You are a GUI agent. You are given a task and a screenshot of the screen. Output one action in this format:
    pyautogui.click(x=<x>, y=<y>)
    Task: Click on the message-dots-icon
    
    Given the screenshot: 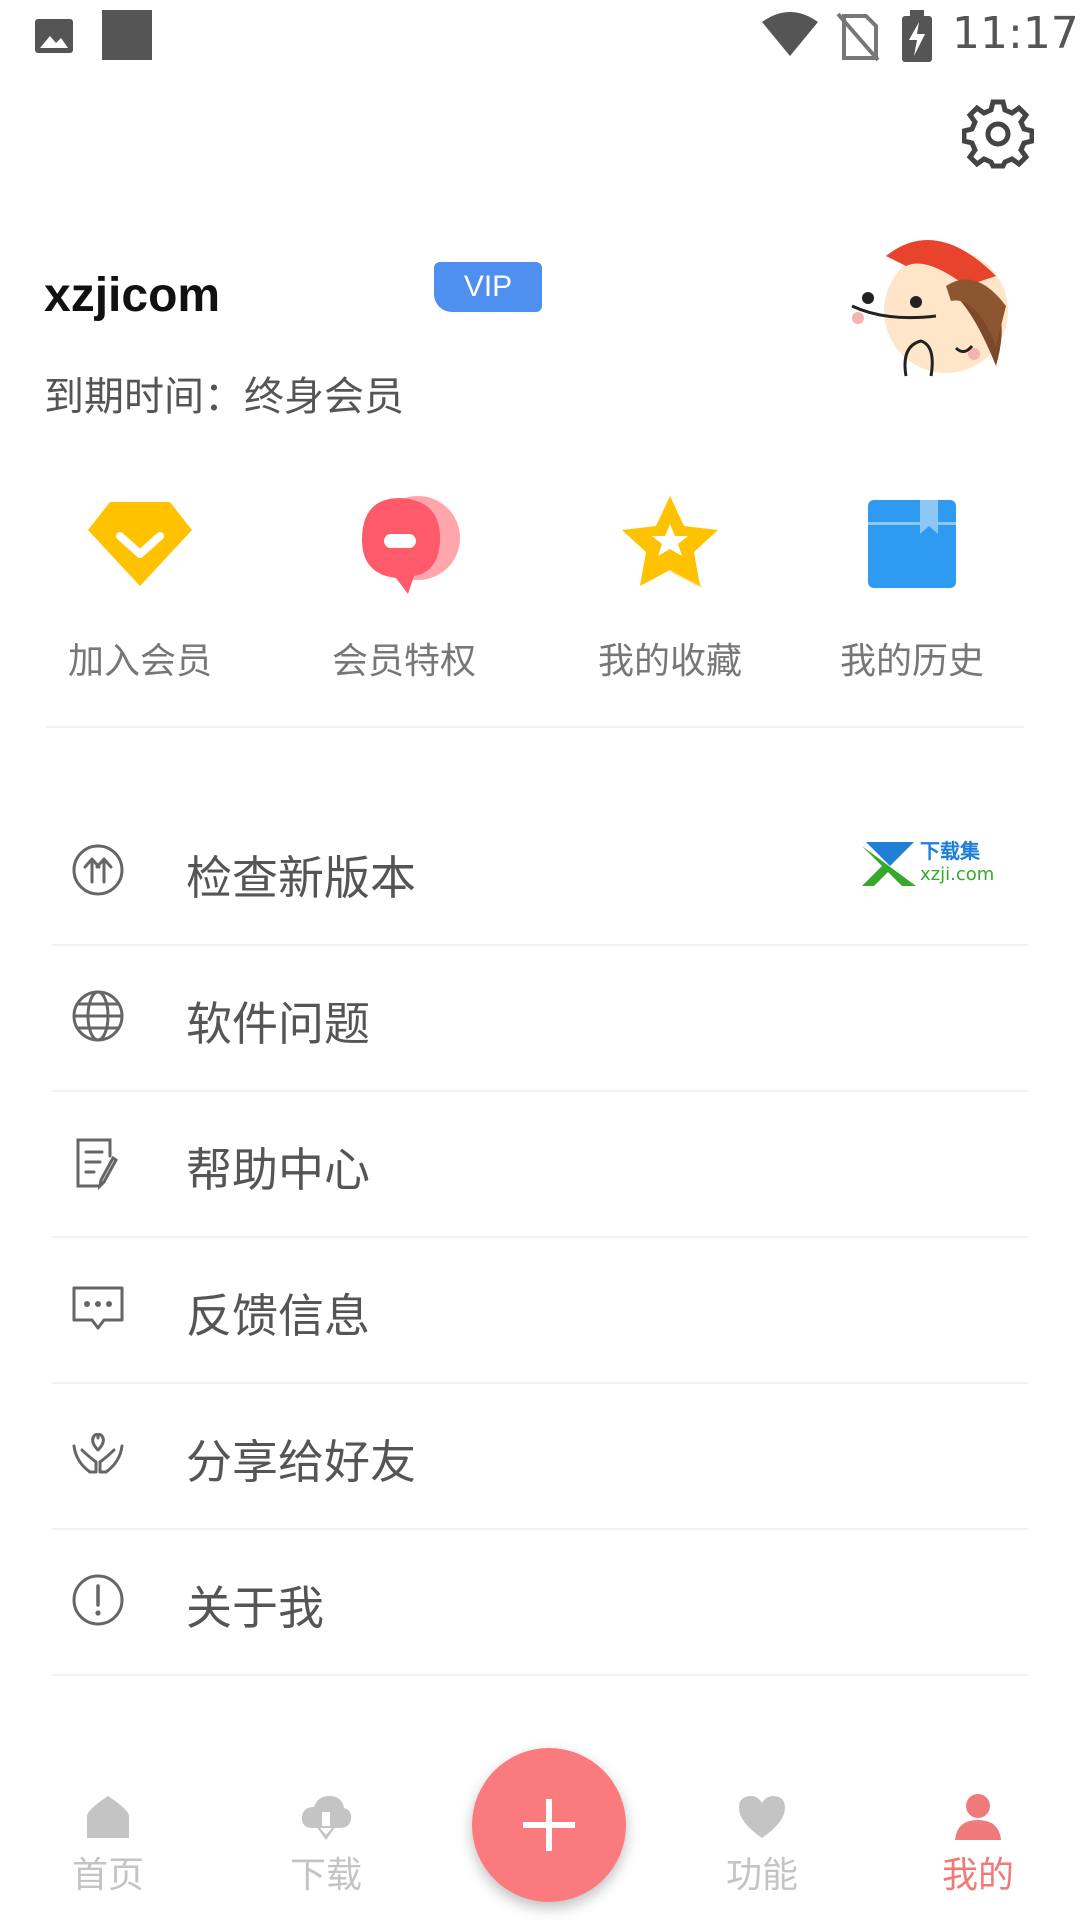 What is the action you would take?
    pyautogui.click(x=98, y=1308)
    